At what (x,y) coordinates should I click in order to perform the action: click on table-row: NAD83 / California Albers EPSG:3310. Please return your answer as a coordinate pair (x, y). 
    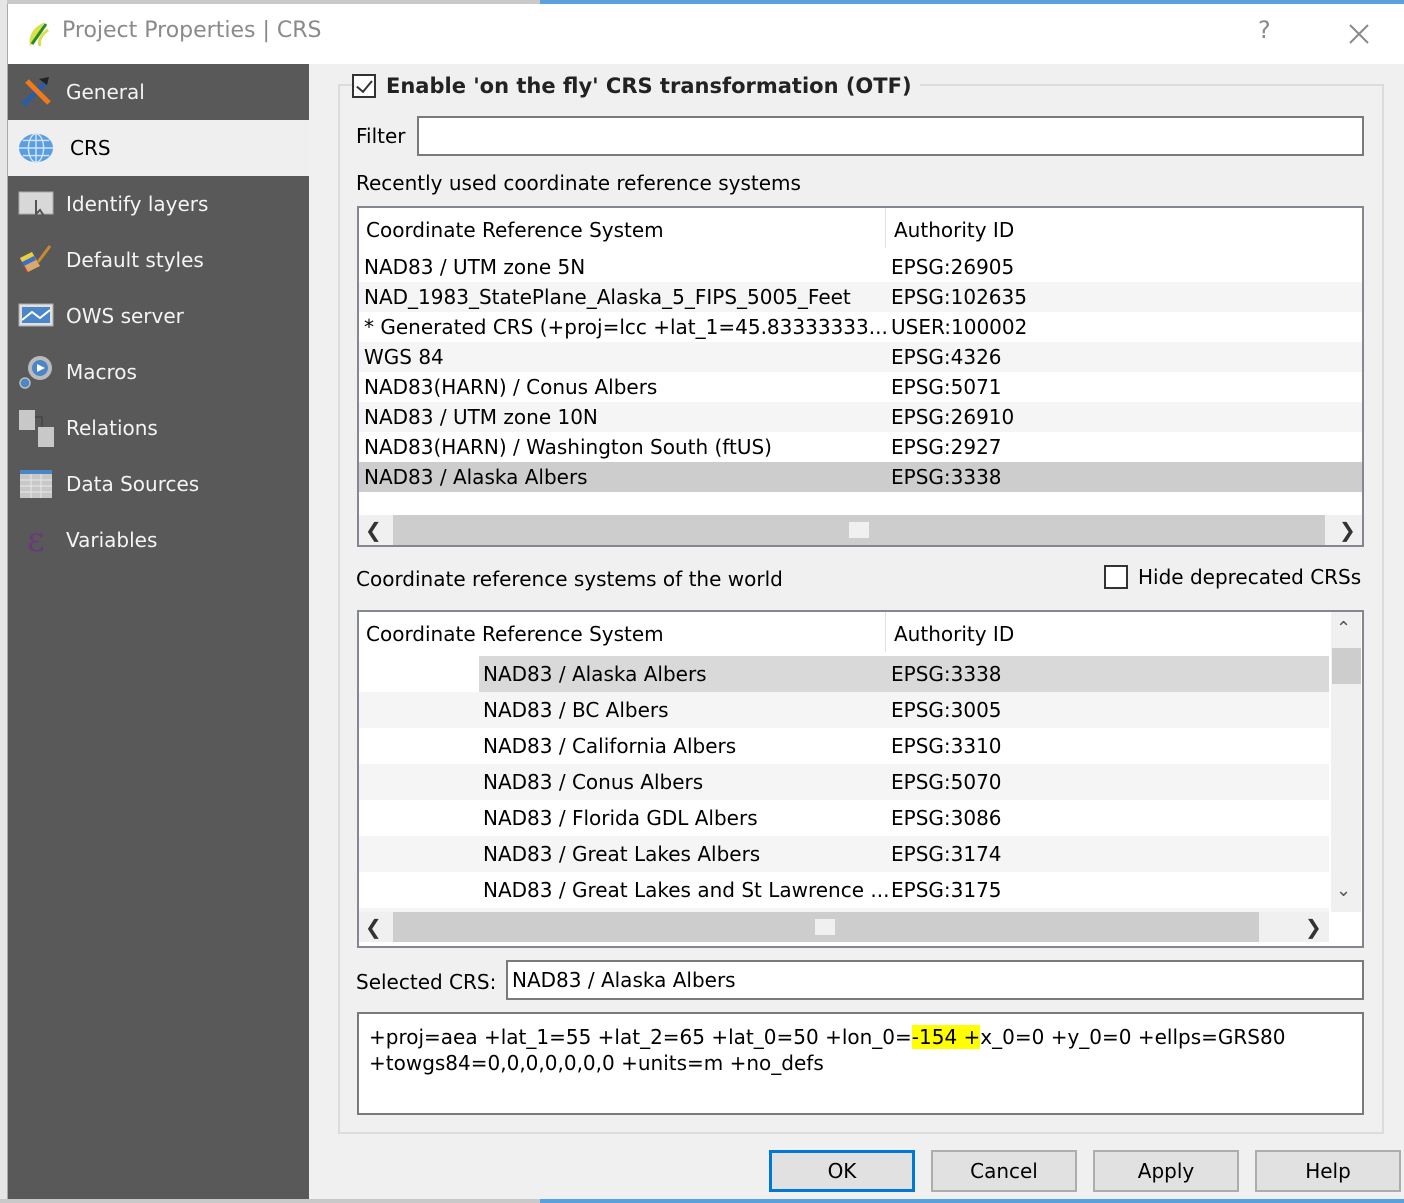
    Looking at the image, I should click on (844, 746).